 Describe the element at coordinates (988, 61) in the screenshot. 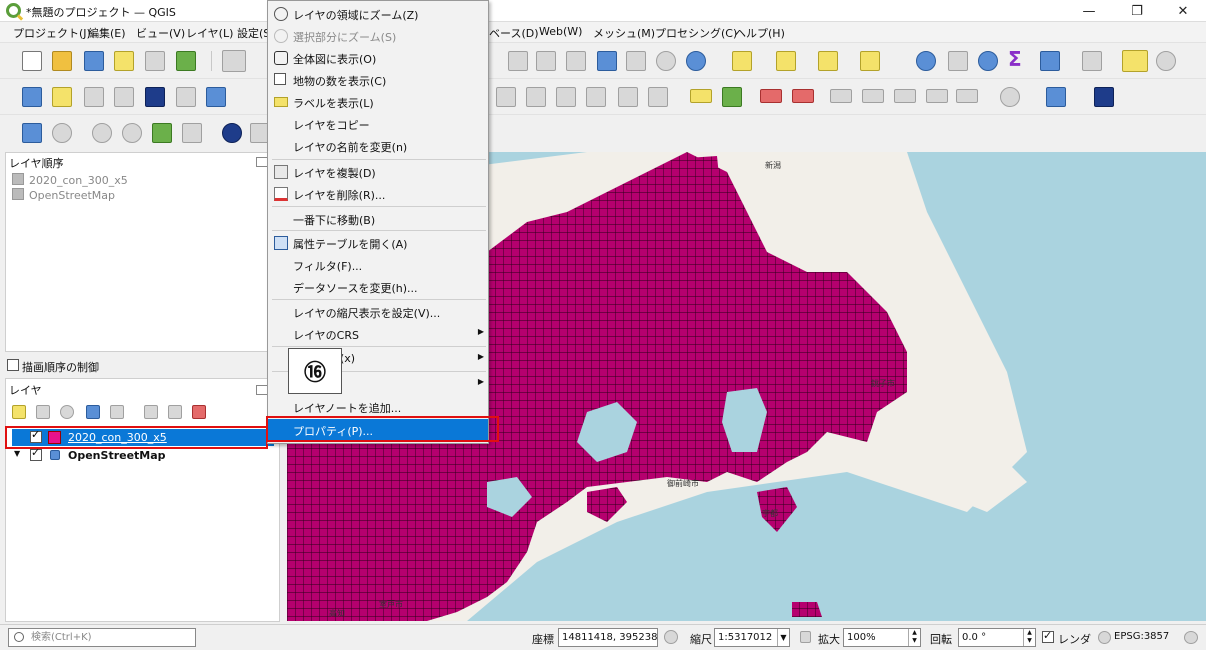

I see `processing-toolbox-icon` at that location.